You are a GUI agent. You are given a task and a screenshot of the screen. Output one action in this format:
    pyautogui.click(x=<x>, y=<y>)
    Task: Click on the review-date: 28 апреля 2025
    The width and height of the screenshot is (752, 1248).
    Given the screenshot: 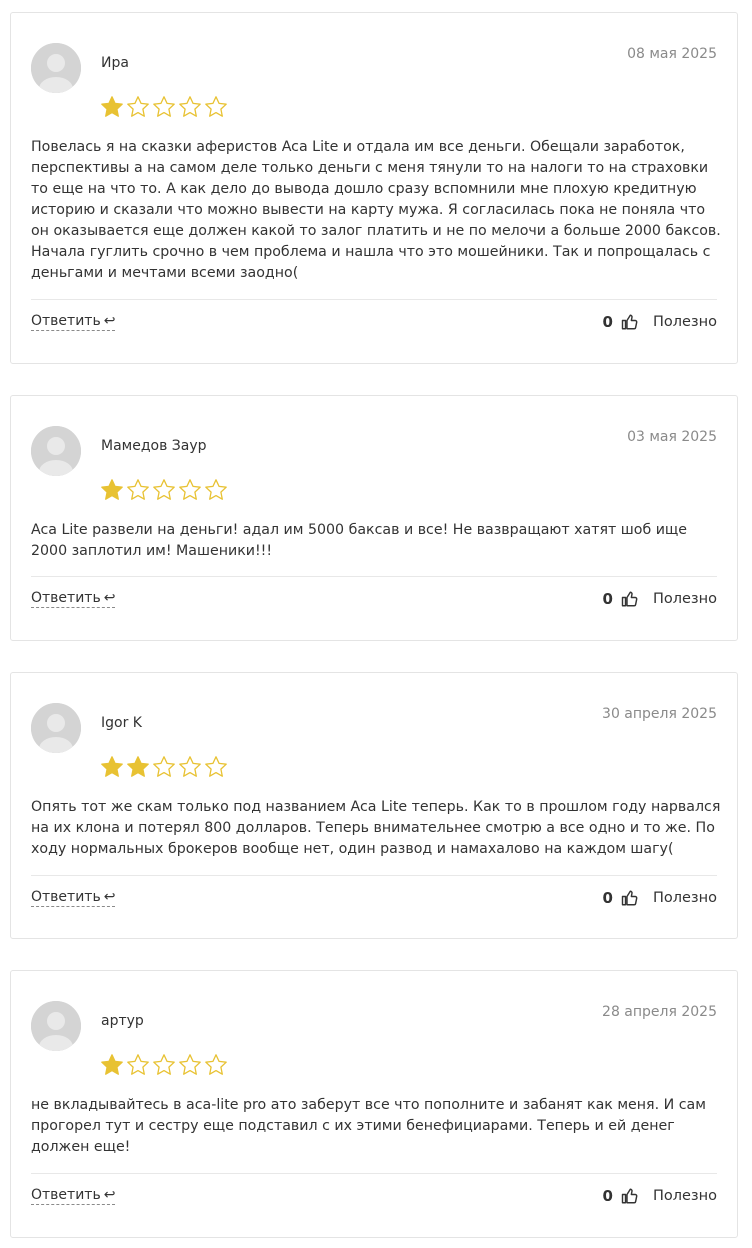 What is the action you would take?
    pyautogui.click(x=659, y=1012)
    